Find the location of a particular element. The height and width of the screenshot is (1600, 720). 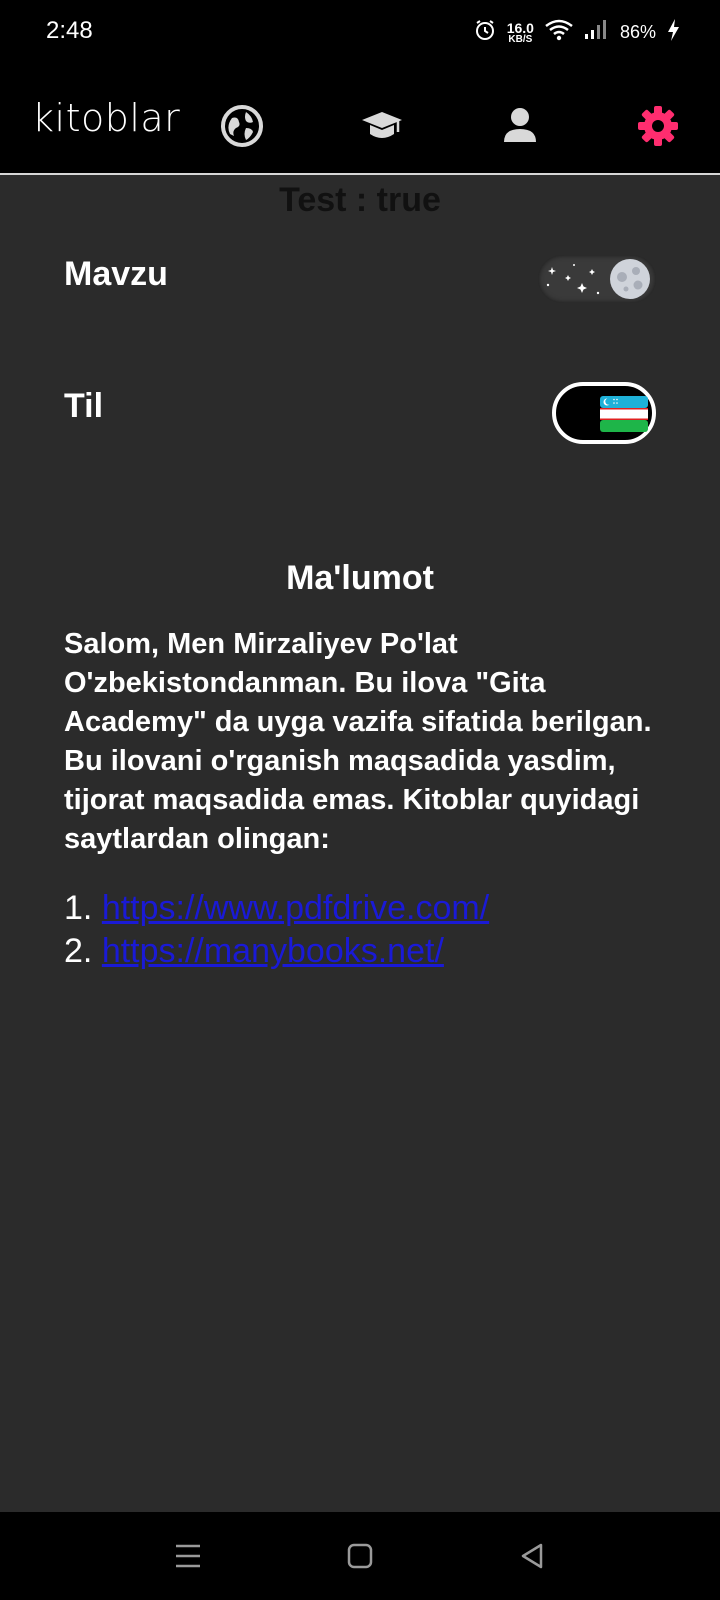

uzbekistan-flag-icon is located at coordinates (624, 414).